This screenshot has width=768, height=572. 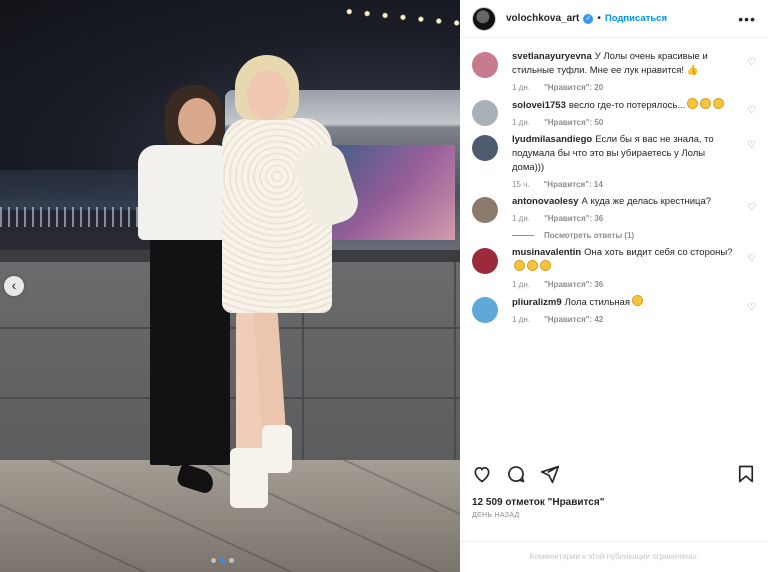 I want to click on comment-likes: "Нравится": 50, so click(x=573, y=122).